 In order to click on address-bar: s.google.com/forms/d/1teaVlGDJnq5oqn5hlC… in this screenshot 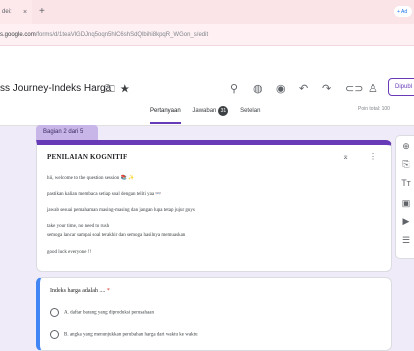, I will do `click(207, 35)`.